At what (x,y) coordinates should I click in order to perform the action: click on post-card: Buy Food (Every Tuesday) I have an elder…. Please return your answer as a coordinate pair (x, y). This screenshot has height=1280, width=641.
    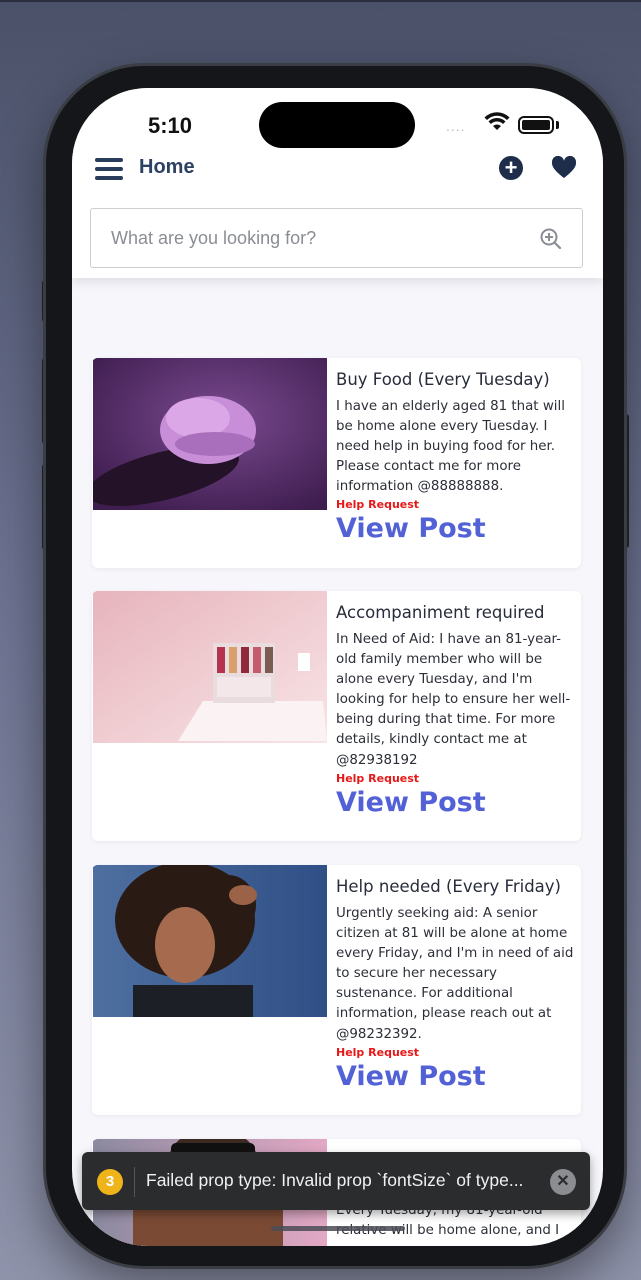
    Looking at the image, I should click on (336, 463).